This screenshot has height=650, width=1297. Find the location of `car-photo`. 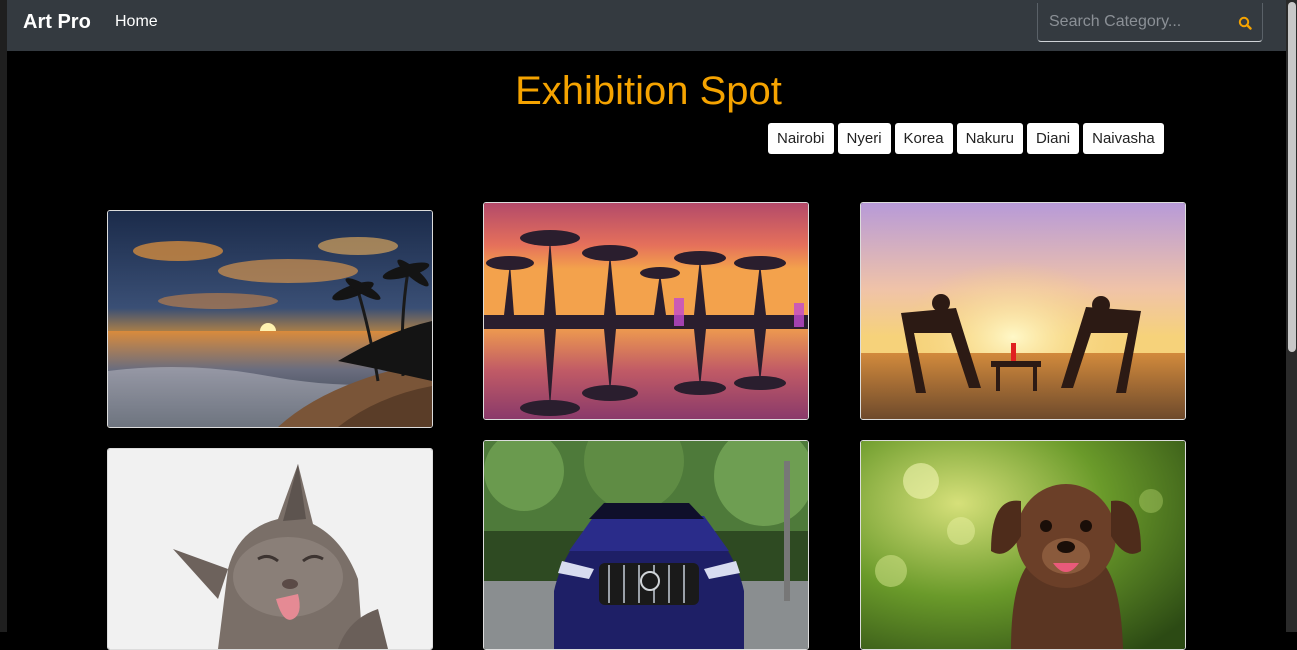

car-photo is located at coordinates (646, 545).